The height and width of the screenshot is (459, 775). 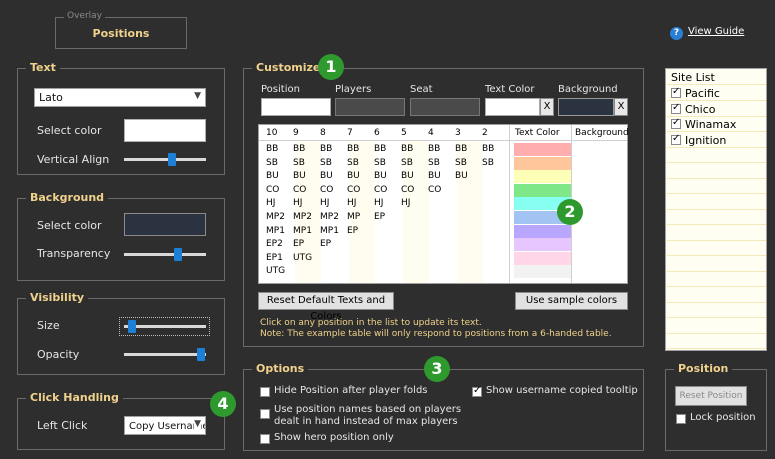 What do you see at coordinates (265, 392) in the screenshot?
I see `hide-after-folds-checkbox` at bounding box center [265, 392].